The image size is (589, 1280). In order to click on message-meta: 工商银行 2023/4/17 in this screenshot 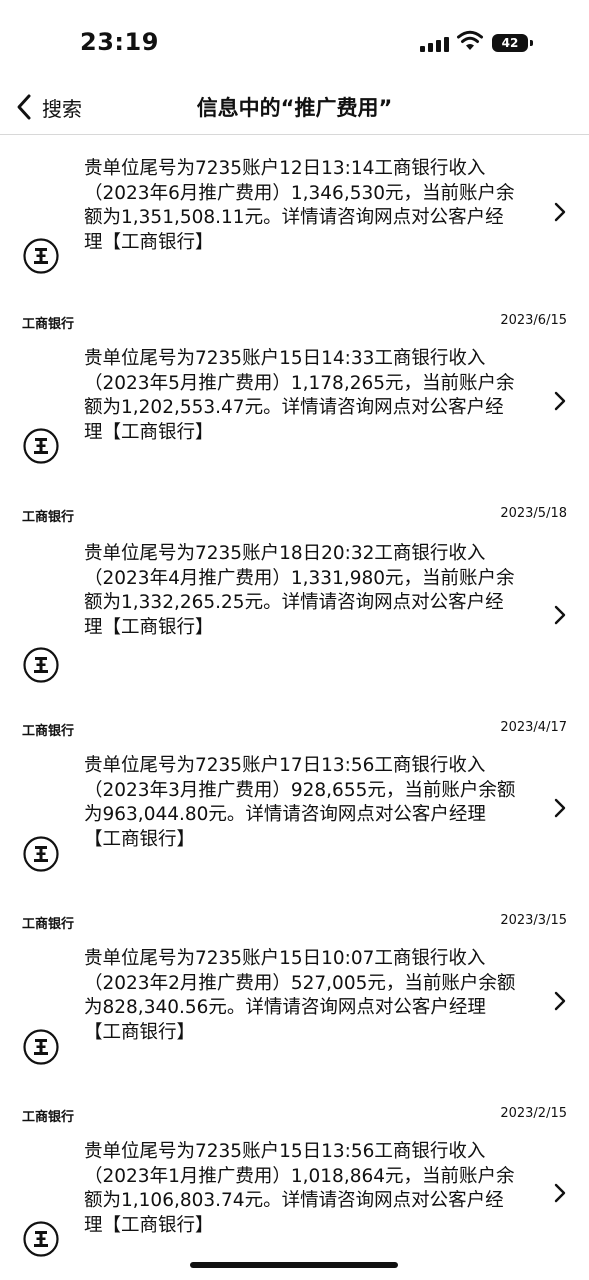, I will do `click(294, 729)`.